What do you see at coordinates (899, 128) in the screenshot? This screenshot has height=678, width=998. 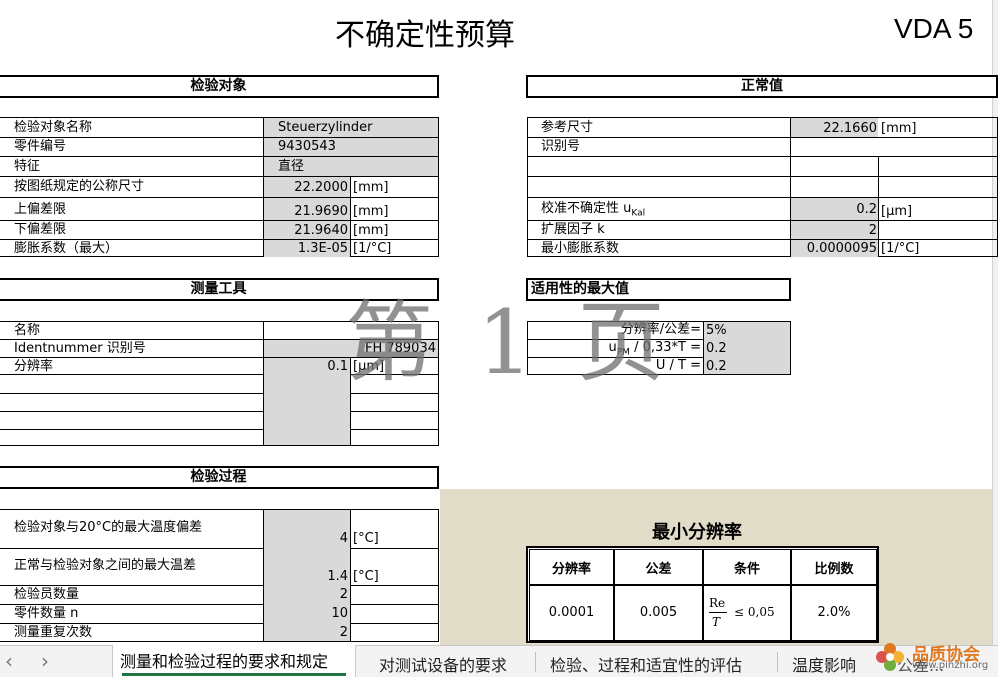 I see `unit-reference: [mm]` at bounding box center [899, 128].